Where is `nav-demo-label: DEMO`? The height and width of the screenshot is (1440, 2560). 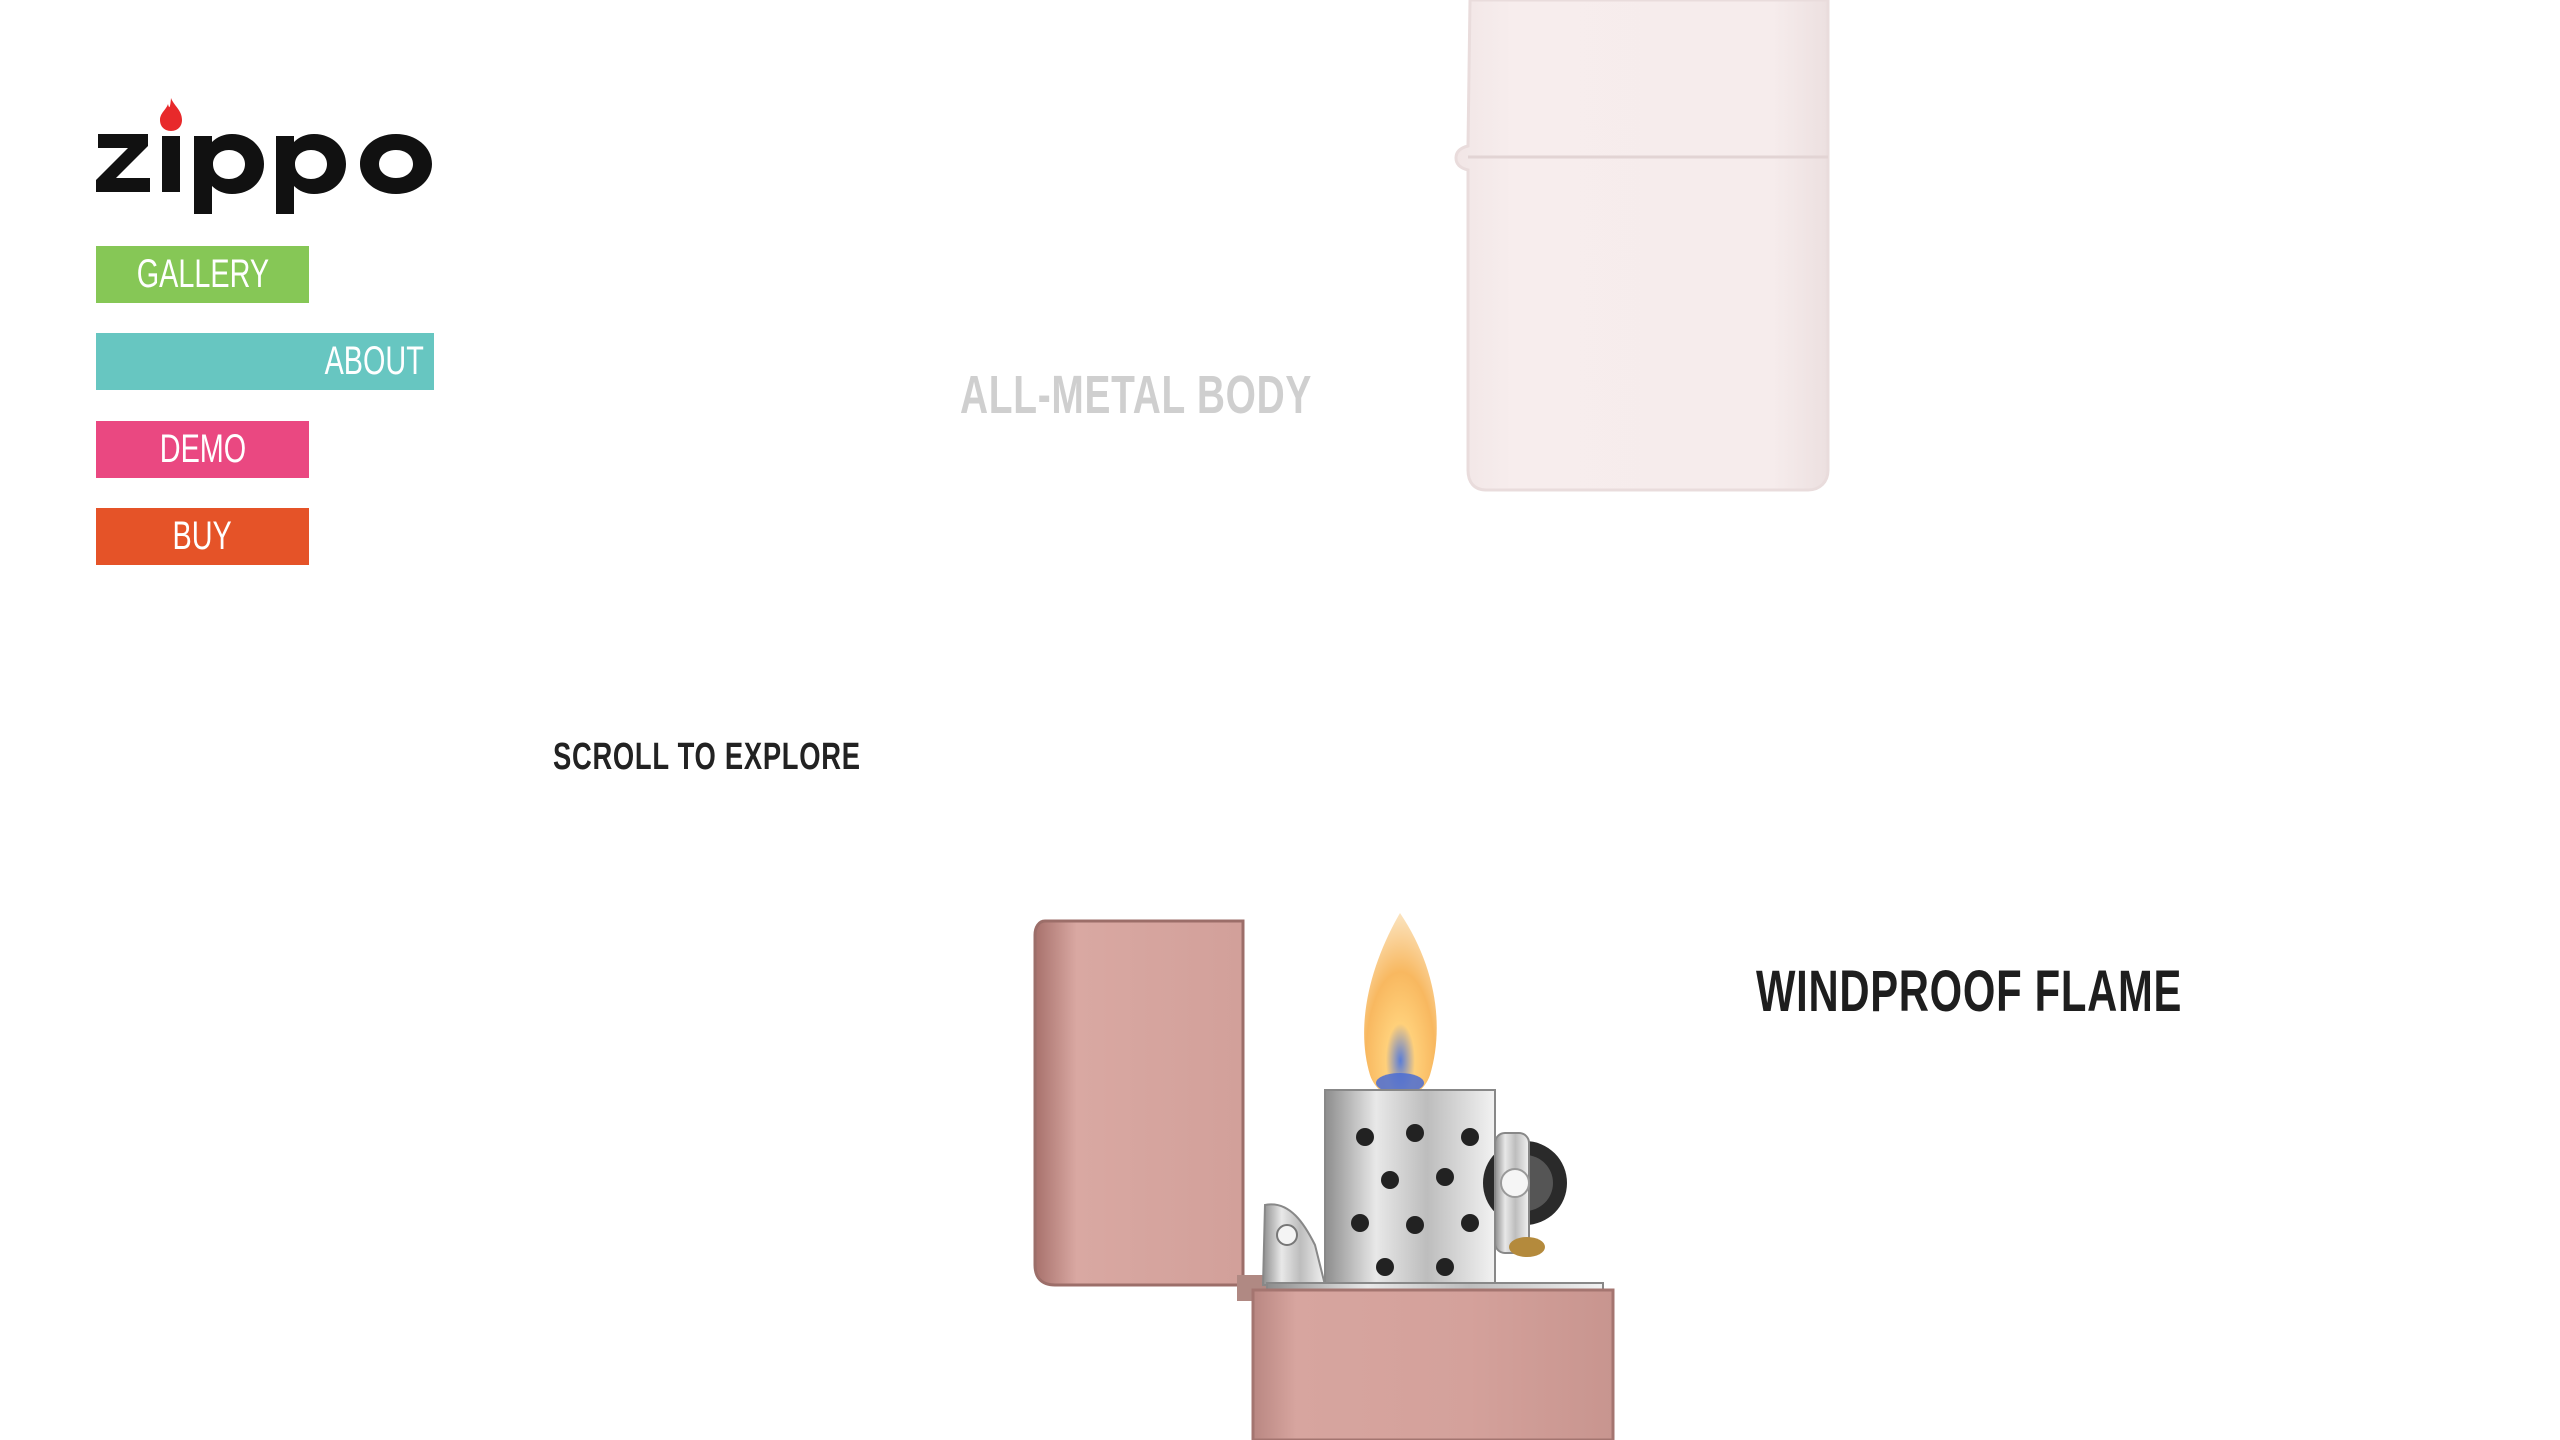 nav-demo-label: DEMO is located at coordinates (202, 449).